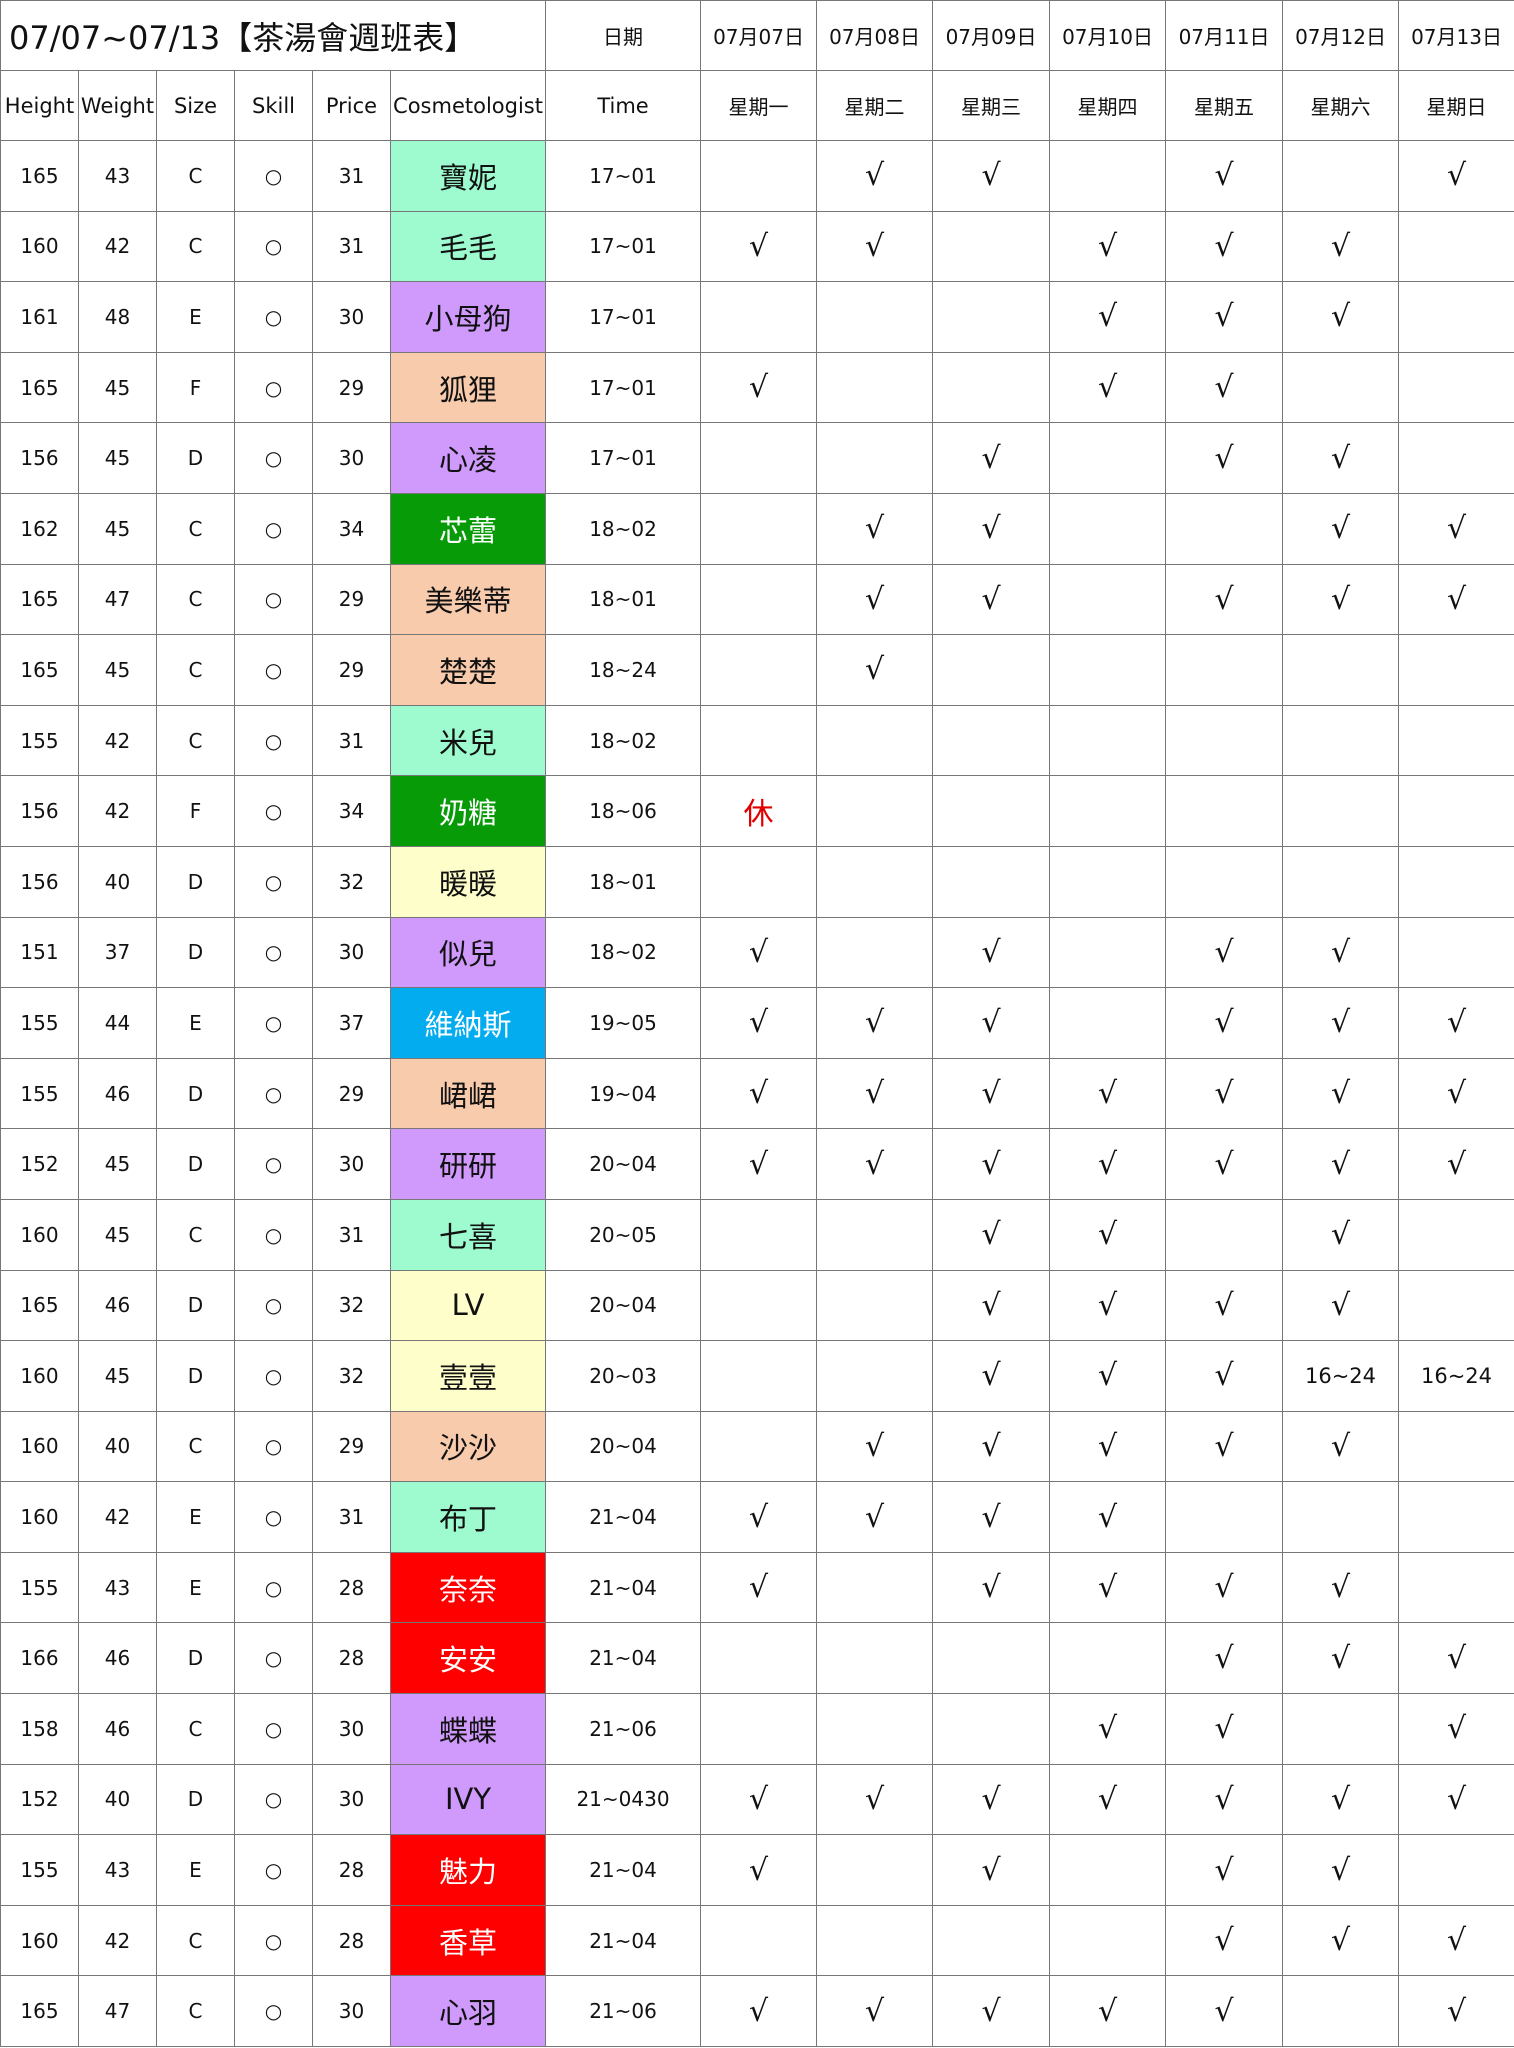 Image resolution: width=1514 pixels, height=2048 pixels. What do you see at coordinates (39, 1164) in the screenshot?
I see `cell-height: 152` at bounding box center [39, 1164].